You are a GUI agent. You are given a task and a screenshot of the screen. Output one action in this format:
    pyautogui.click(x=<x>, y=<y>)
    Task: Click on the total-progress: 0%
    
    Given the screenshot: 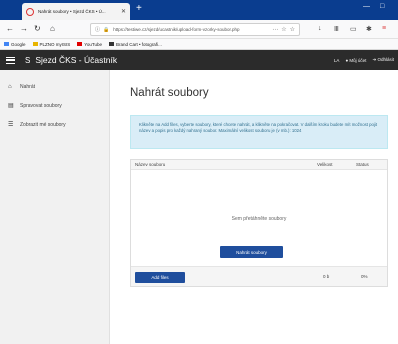 What is the action you would take?
    pyautogui.click(x=364, y=276)
    